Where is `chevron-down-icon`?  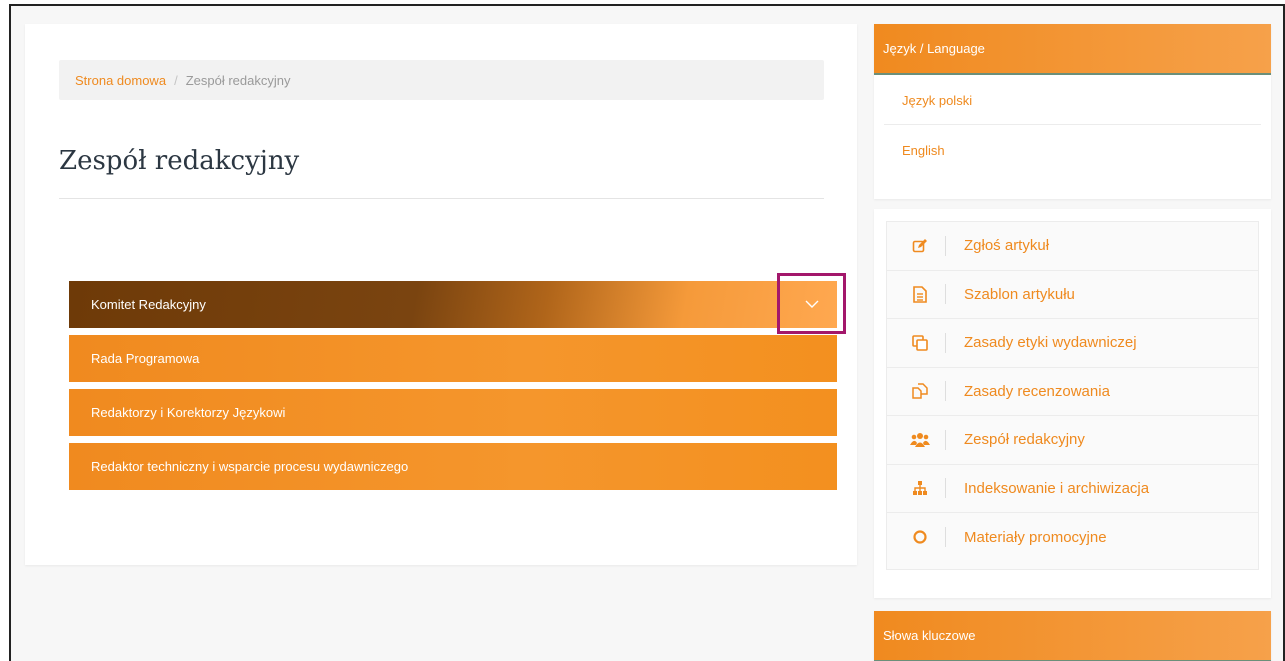 chevron-down-icon is located at coordinates (811, 304).